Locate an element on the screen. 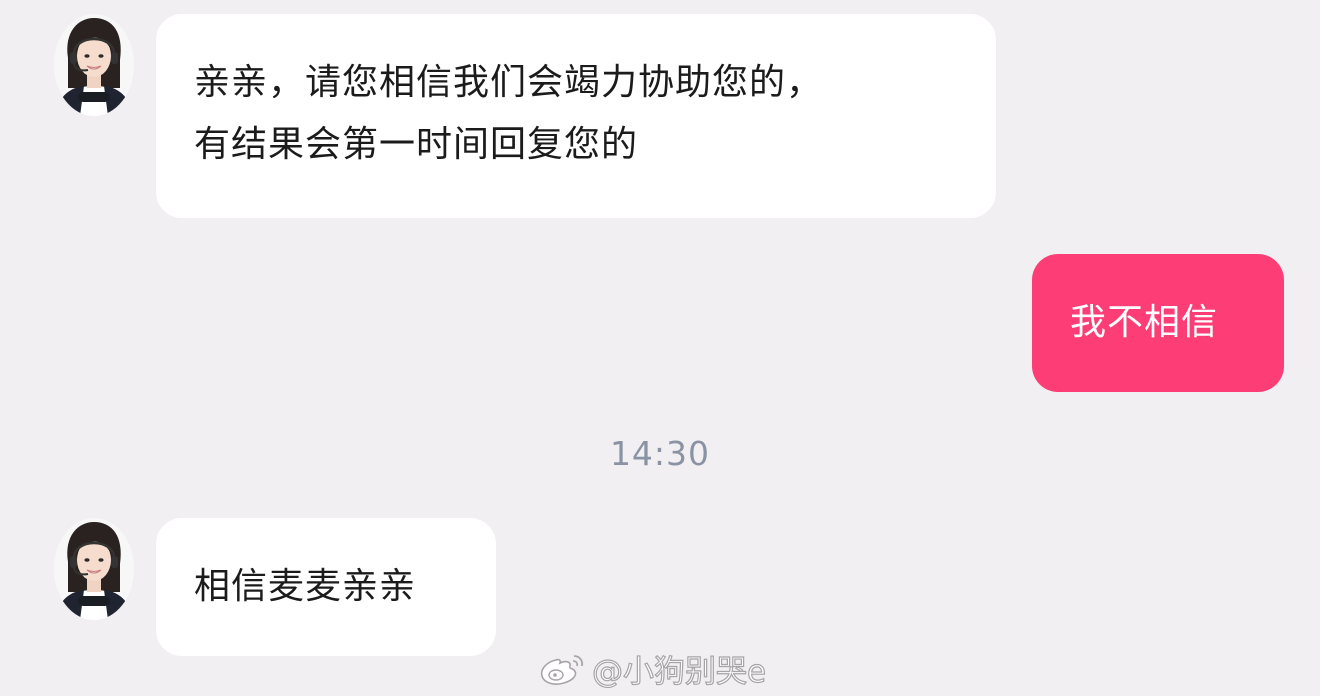  message-text: 亲亲，请您相信我们会竭力协助您的， 有结果会第一时间回复您的 is located at coordinates (509, 113).